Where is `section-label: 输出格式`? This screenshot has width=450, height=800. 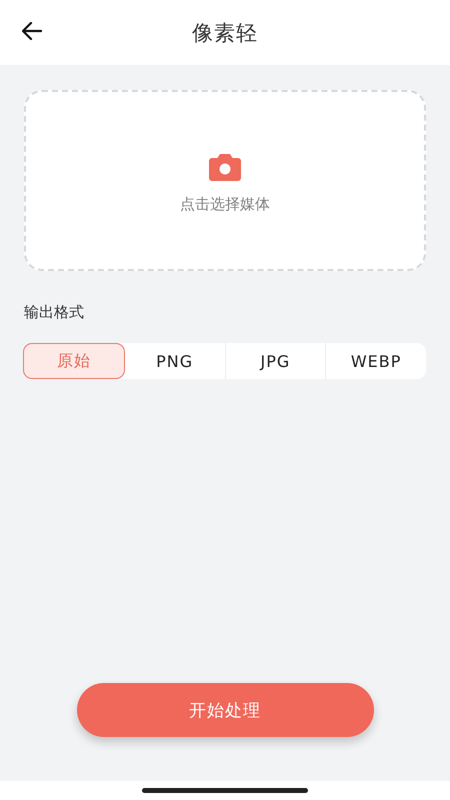 section-label: 输出格式 is located at coordinates (54, 312).